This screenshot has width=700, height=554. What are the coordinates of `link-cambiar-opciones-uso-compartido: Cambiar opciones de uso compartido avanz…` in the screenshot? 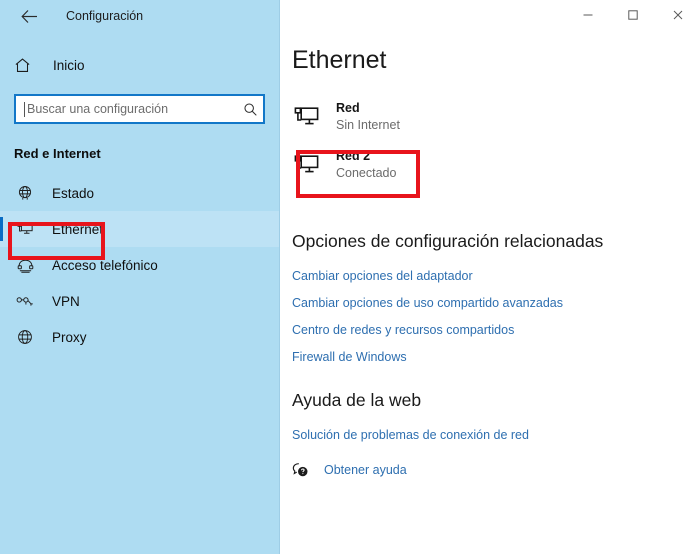 It's located at (496, 303).